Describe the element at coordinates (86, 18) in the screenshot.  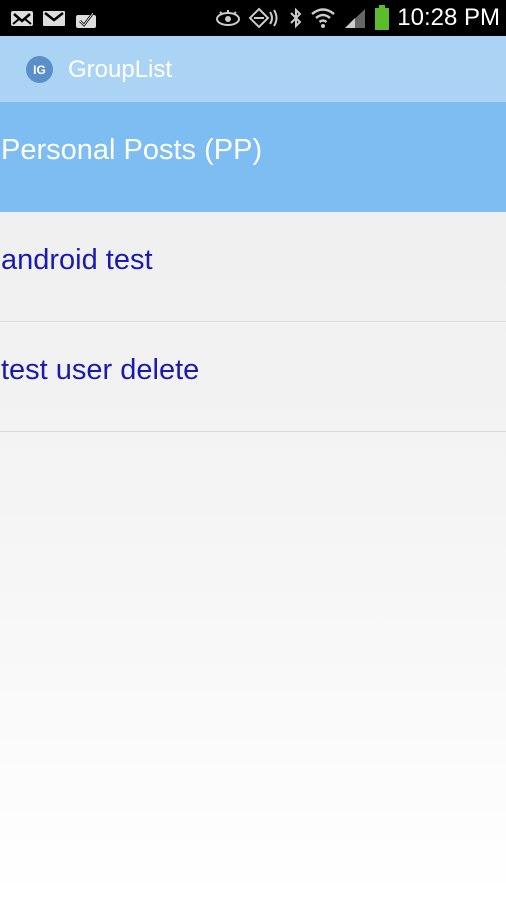
I see `download-icon` at that location.